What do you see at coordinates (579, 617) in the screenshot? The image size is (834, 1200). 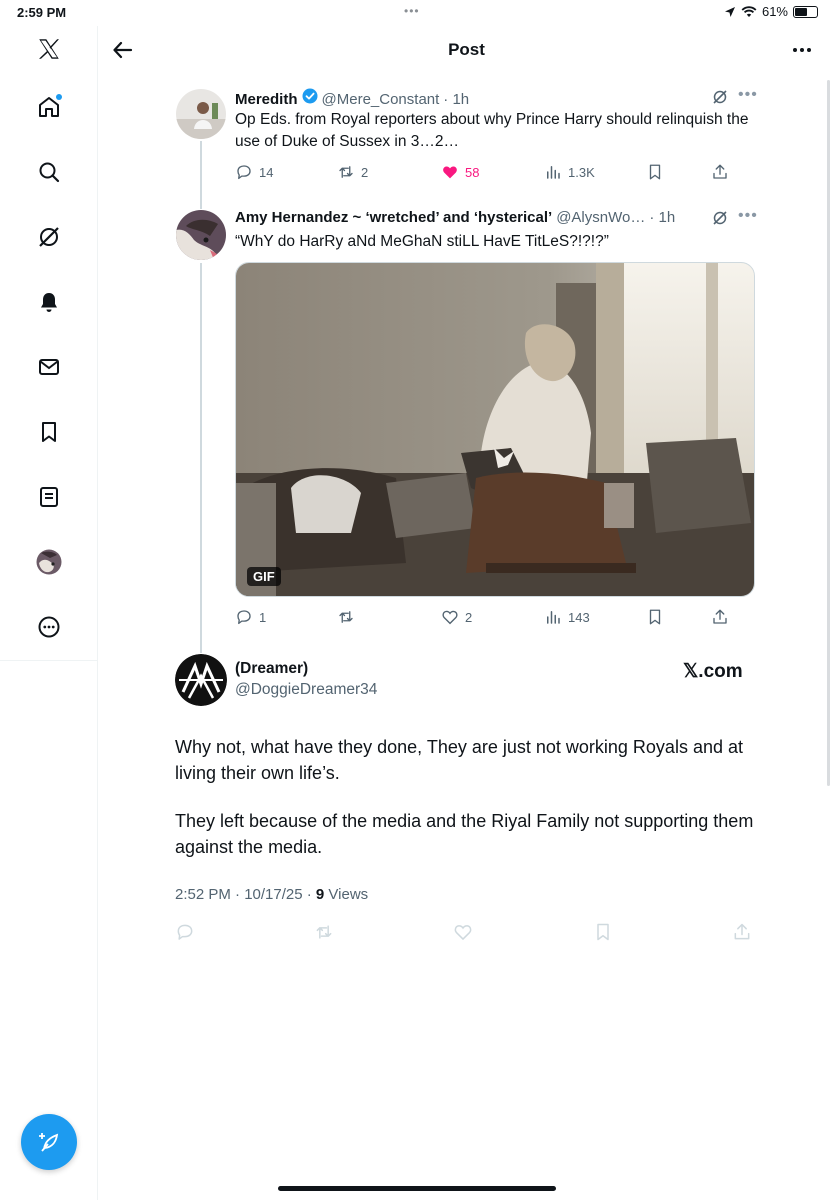 I see `view-count: 143` at bounding box center [579, 617].